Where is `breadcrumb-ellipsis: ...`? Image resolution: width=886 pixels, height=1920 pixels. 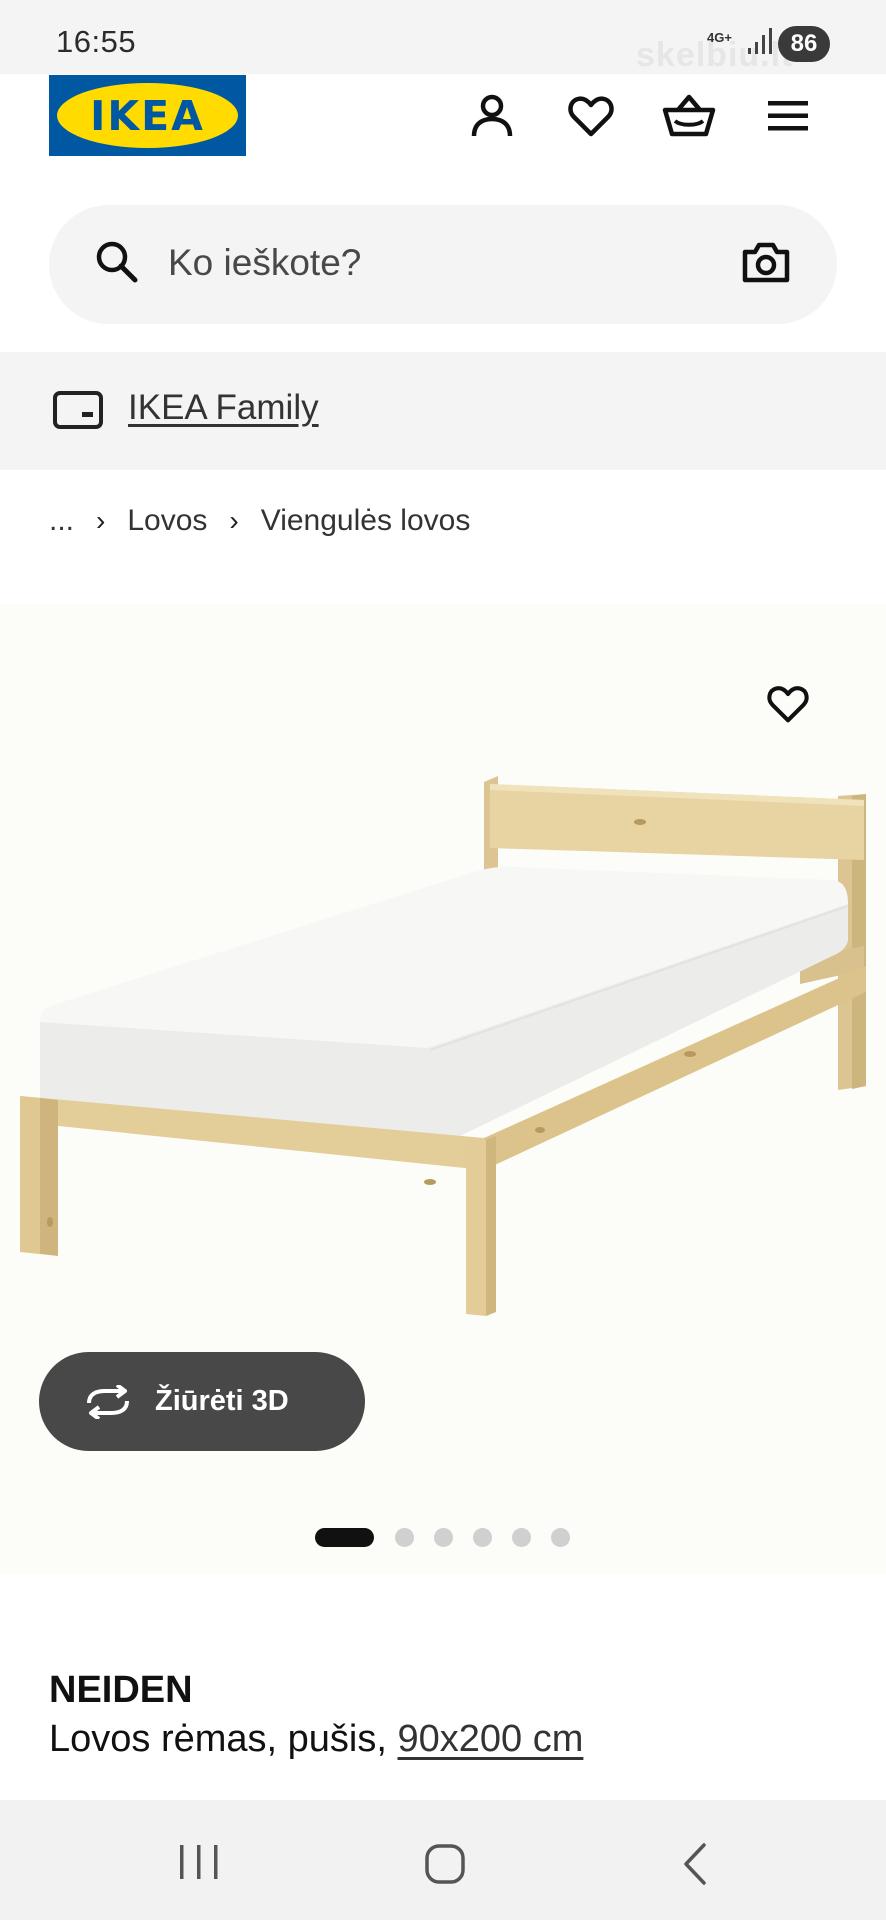 breadcrumb-ellipsis: ... is located at coordinates (61, 521).